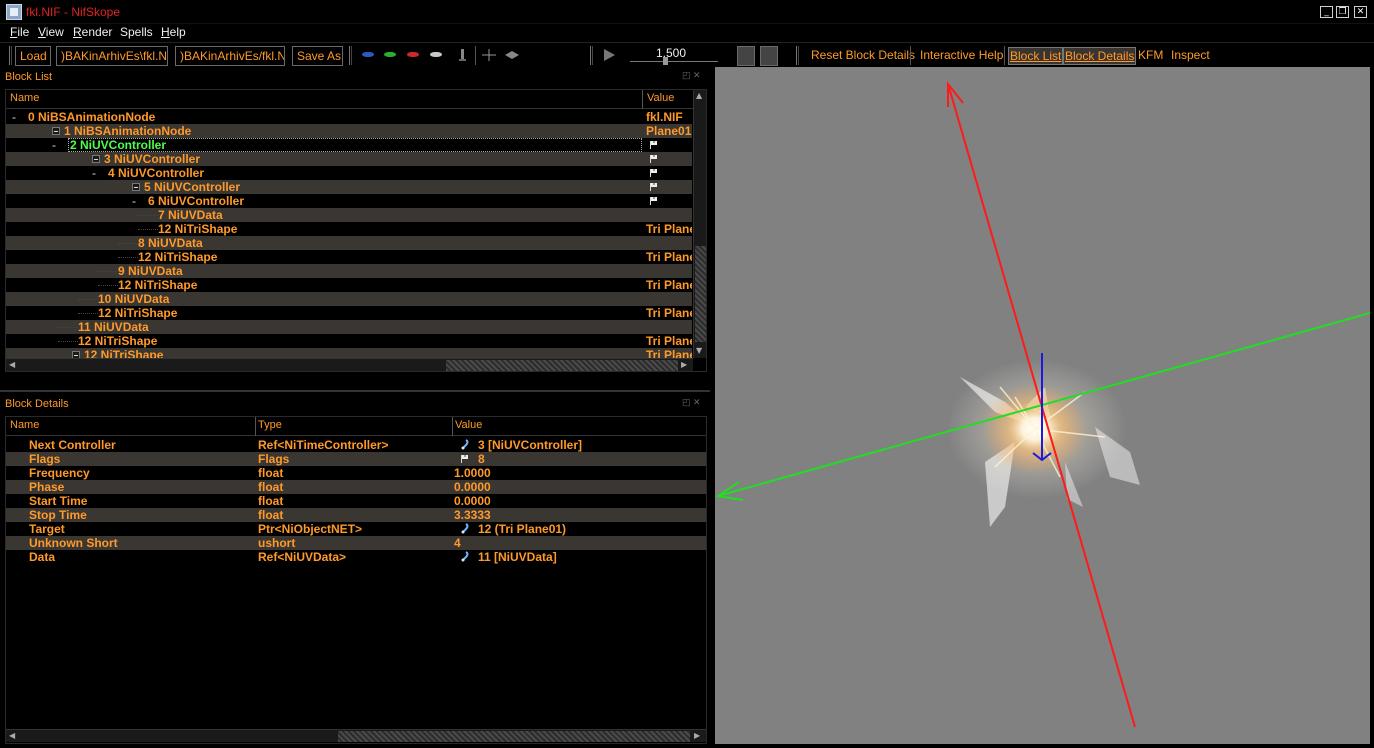 The image size is (1374, 748). I want to click on view-front-icon, so click(390, 54).